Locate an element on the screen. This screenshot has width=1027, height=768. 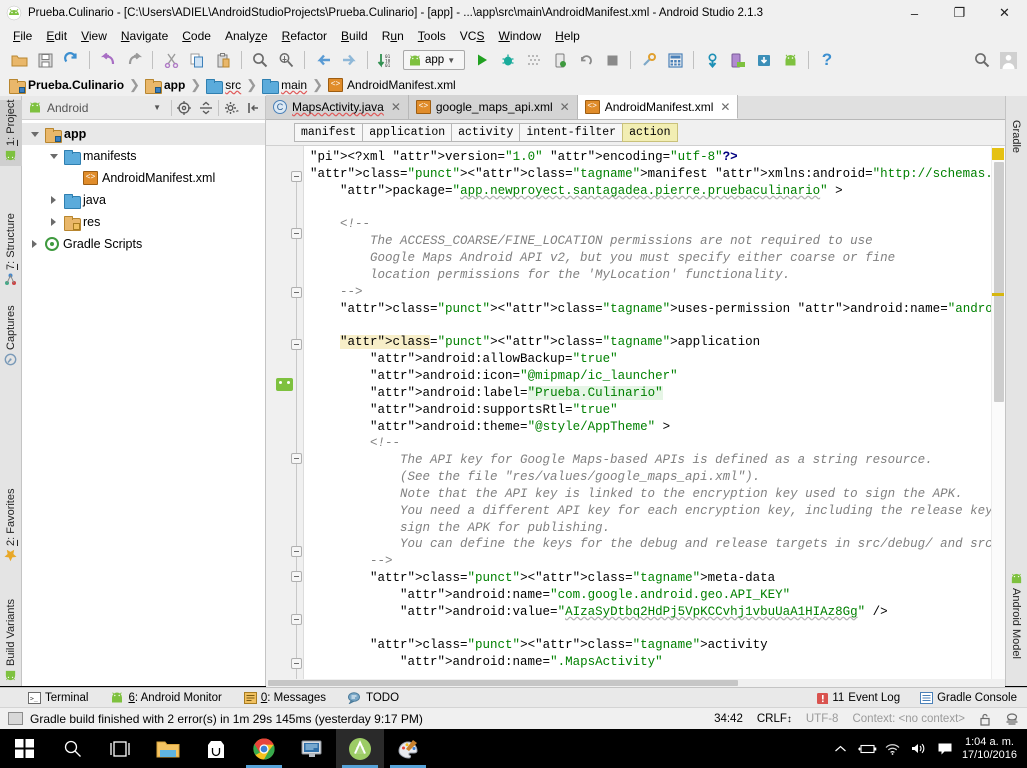
sdk-manager-icon is located at coordinates (649, 60).